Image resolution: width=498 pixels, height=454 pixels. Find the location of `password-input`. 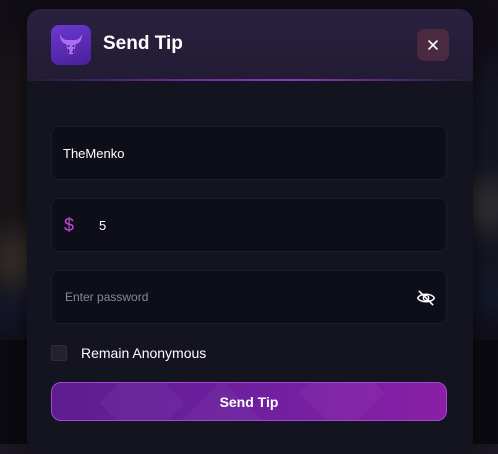

password-input is located at coordinates (225, 297).